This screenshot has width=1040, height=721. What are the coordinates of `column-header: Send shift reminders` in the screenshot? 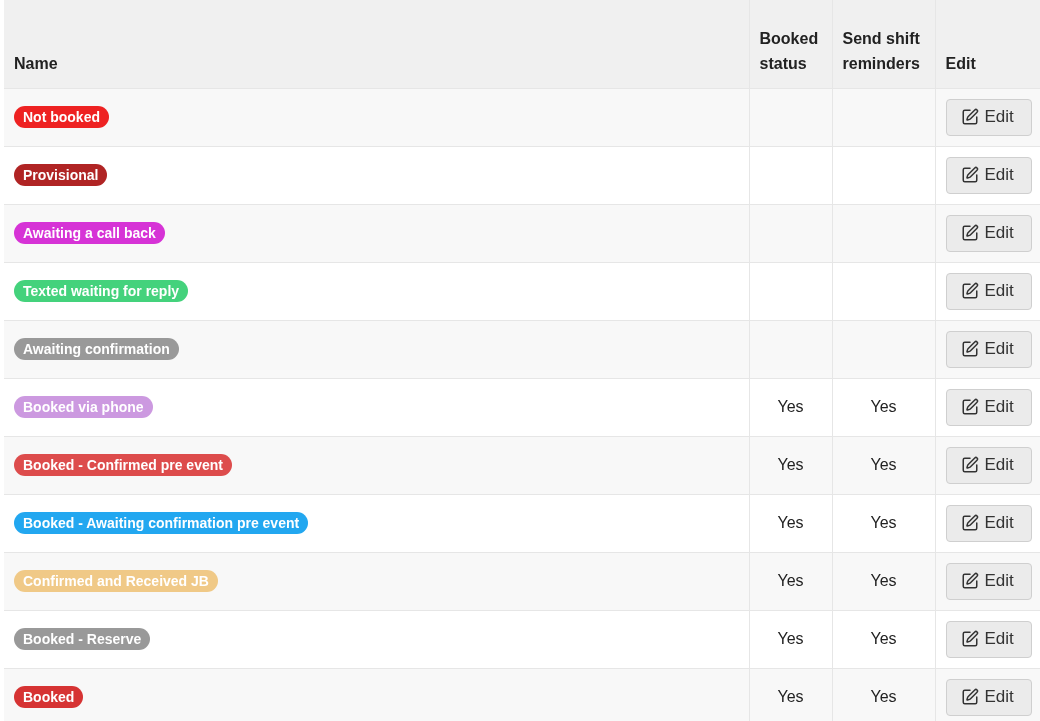 It's located at (883, 44).